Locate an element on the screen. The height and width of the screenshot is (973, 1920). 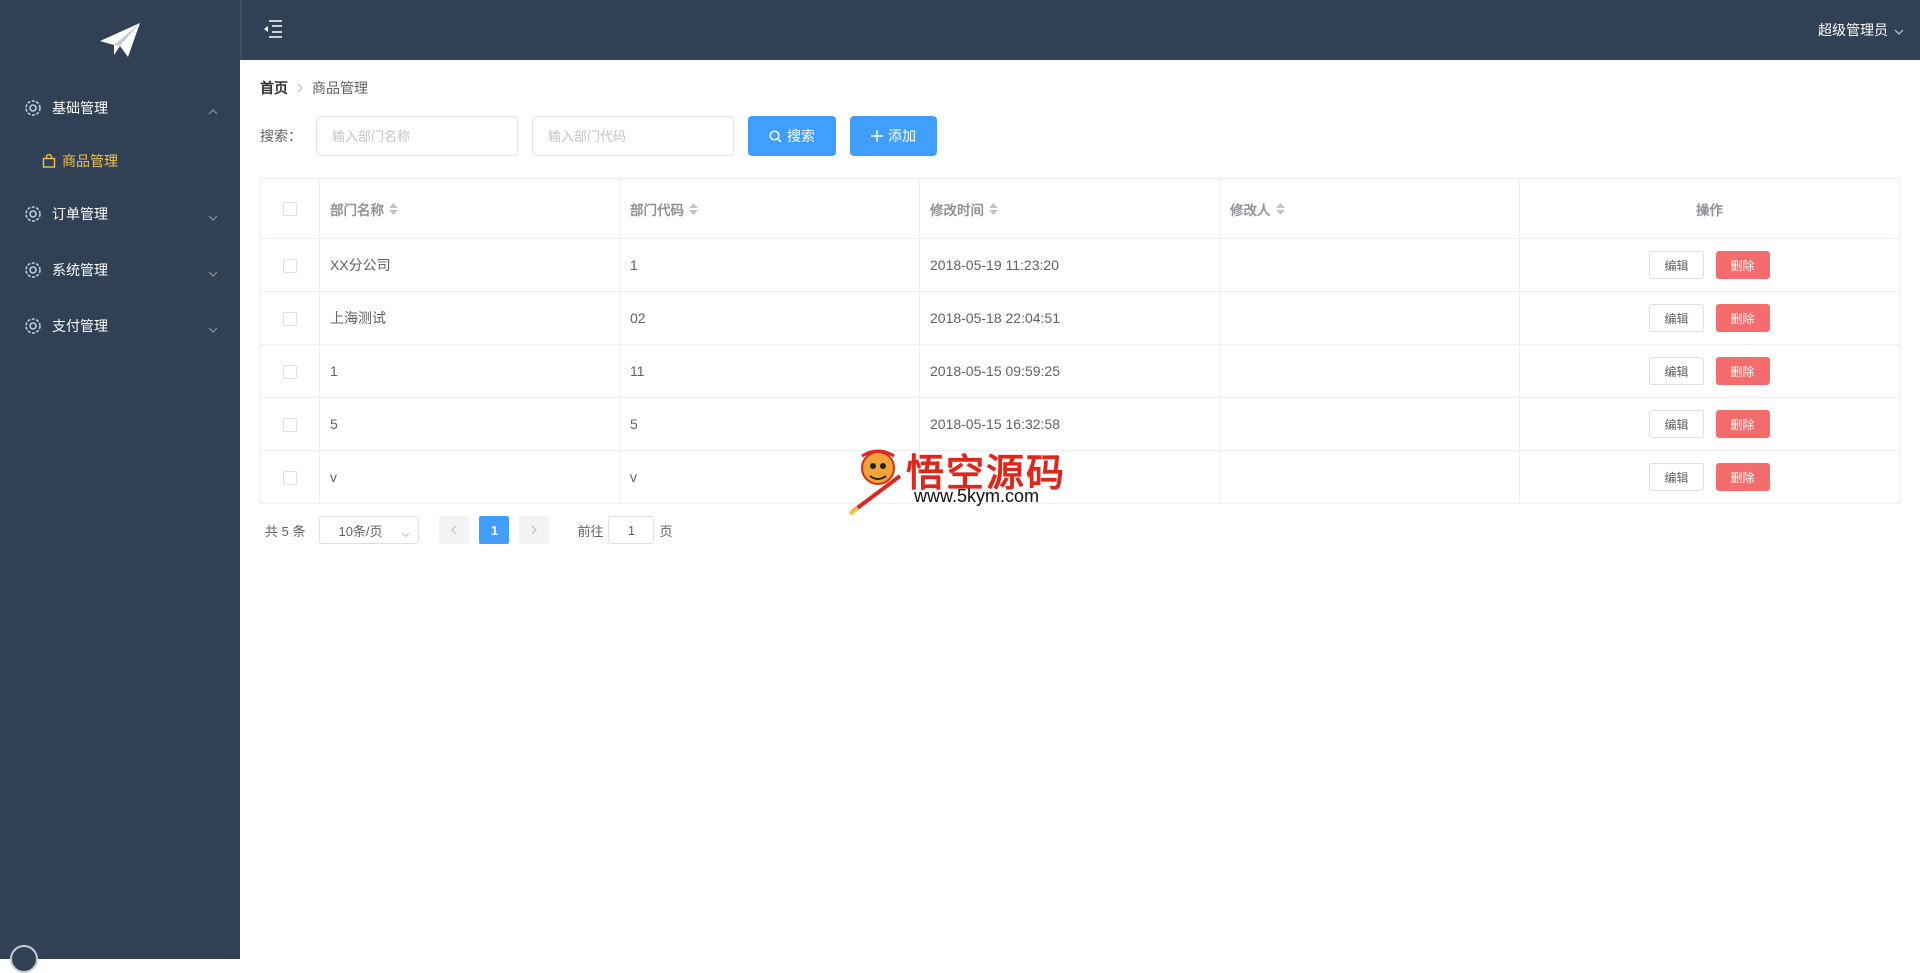
app-logo is located at coordinates (120, 40).